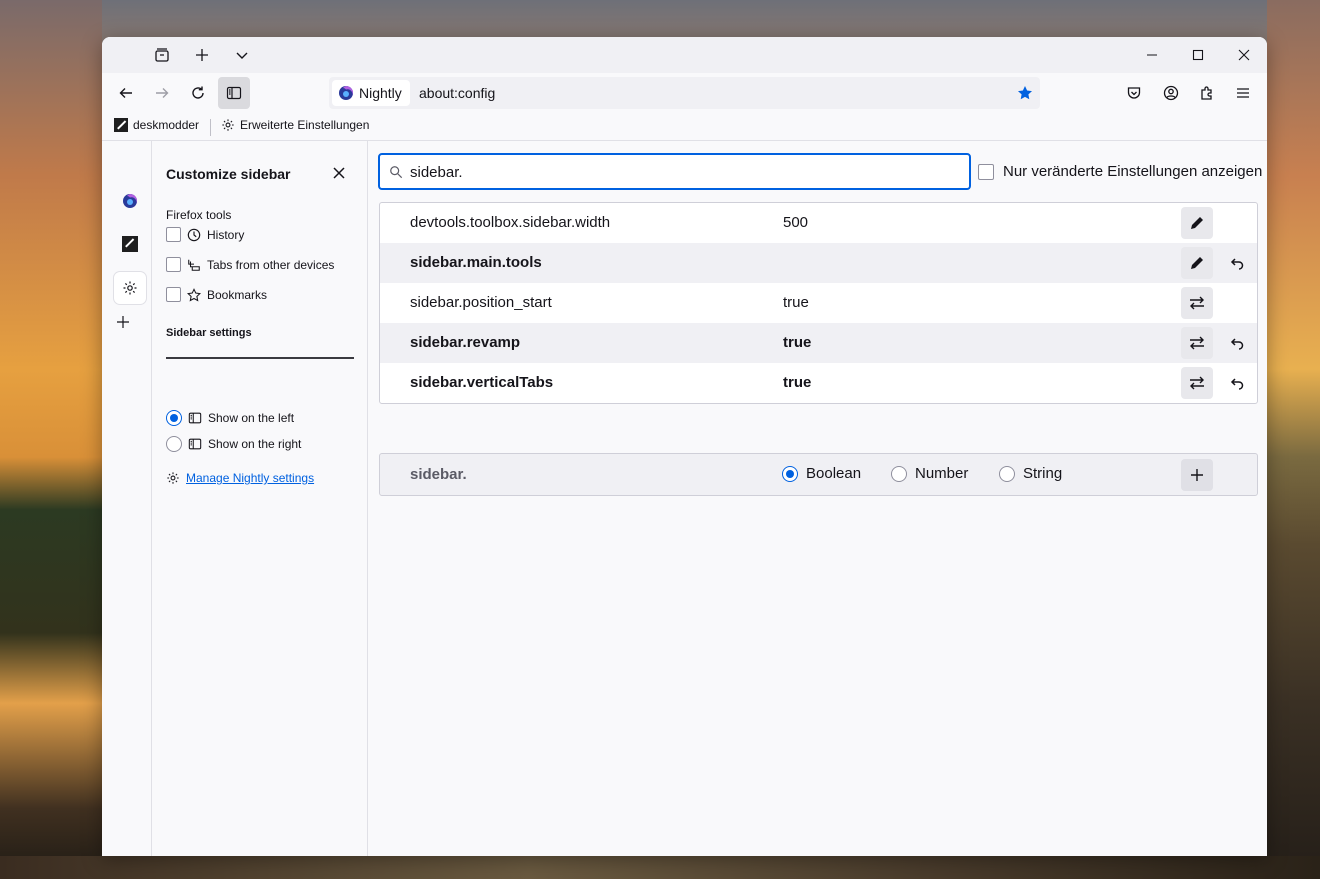 This screenshot has width=1320, height=879. I want to click on launcher-customize-icon, so click(130, 288).